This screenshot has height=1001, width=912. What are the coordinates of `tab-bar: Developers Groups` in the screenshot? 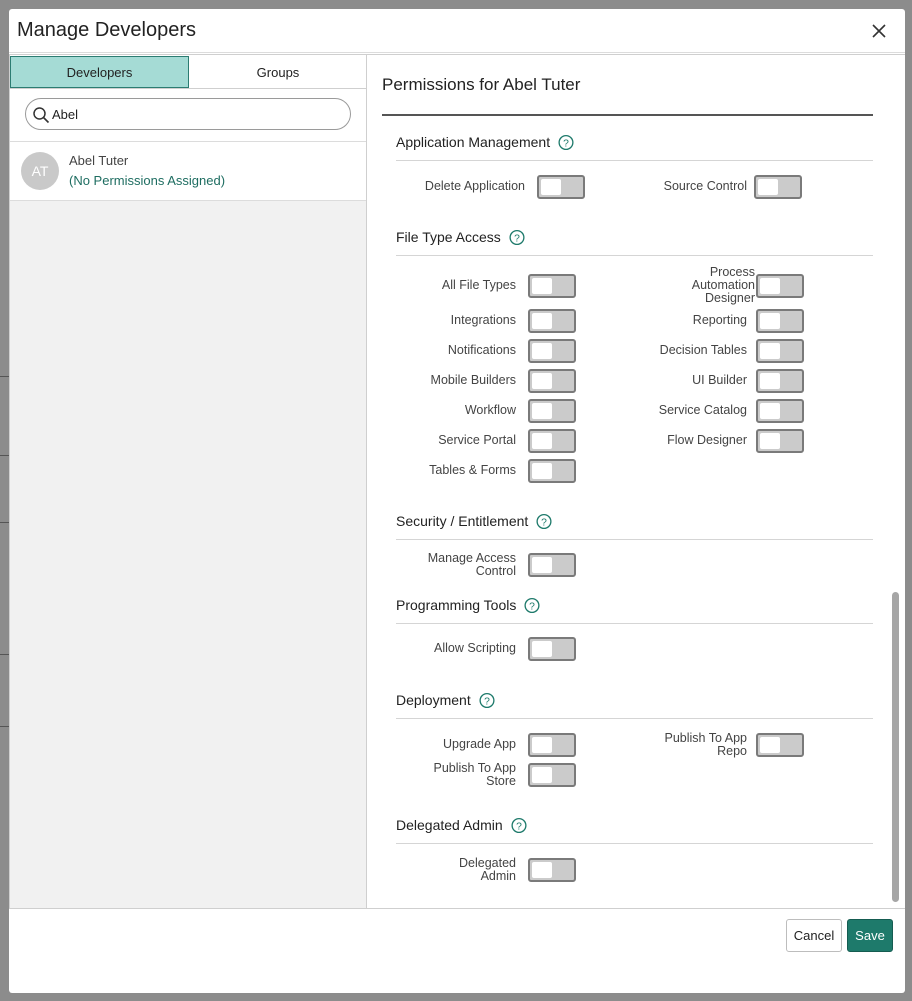 It's located at (188, 72).